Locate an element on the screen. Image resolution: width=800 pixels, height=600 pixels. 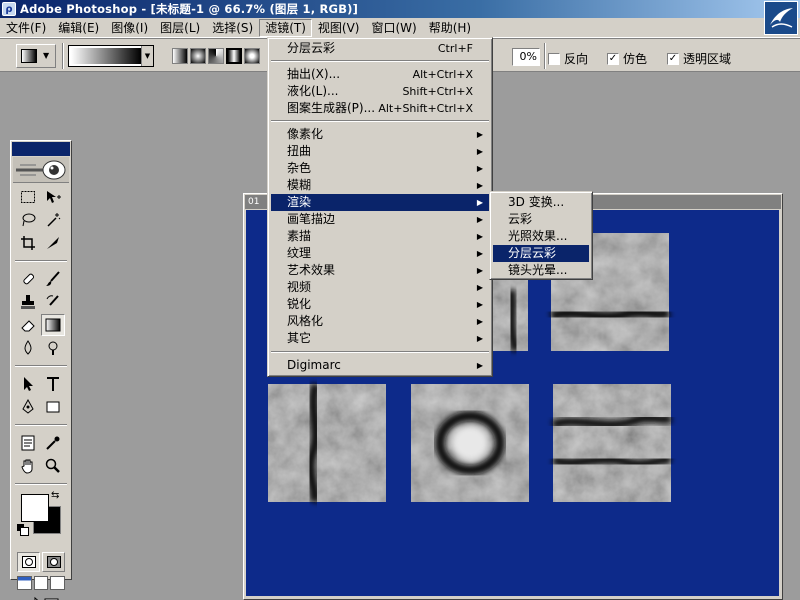
radial-gradient-button is located at coordinates (198, 56).